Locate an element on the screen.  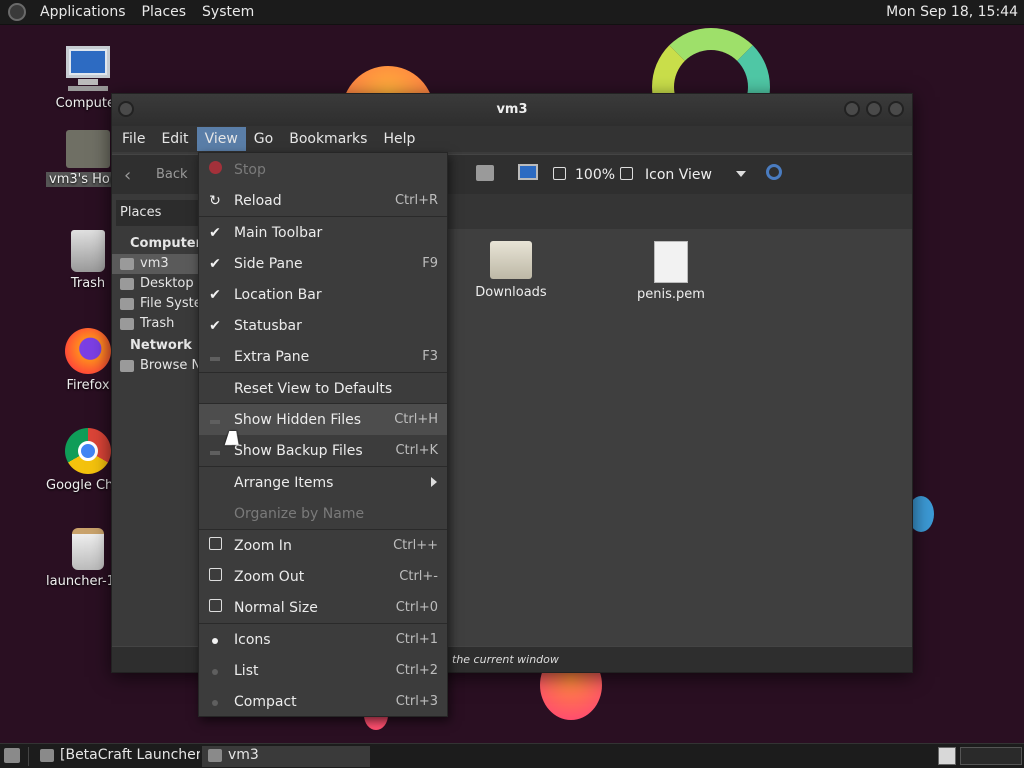
menu-item-label: Reset View to Defaults is located at coordinates (313, 388).